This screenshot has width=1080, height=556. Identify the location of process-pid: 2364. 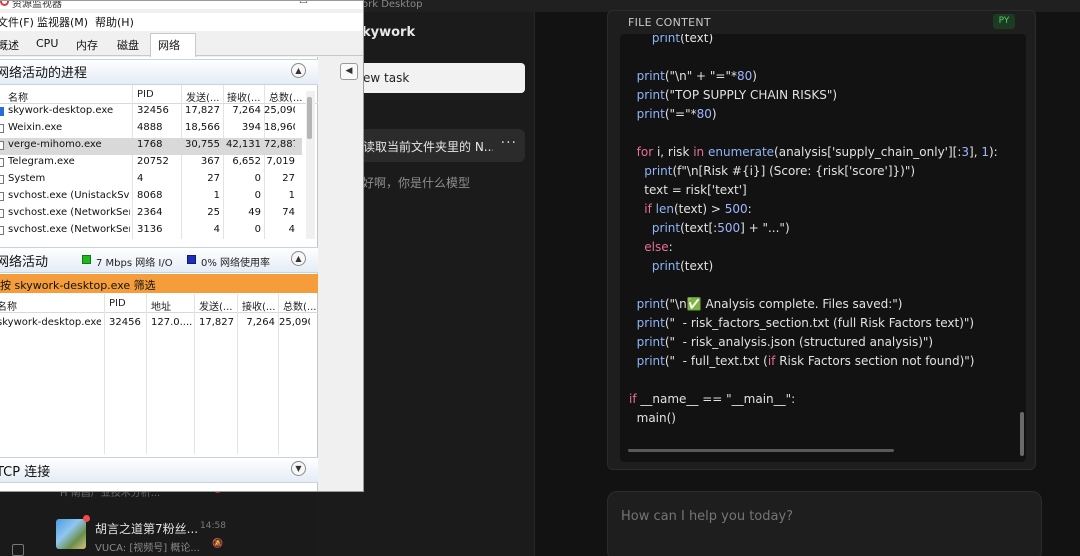
(150, 212).